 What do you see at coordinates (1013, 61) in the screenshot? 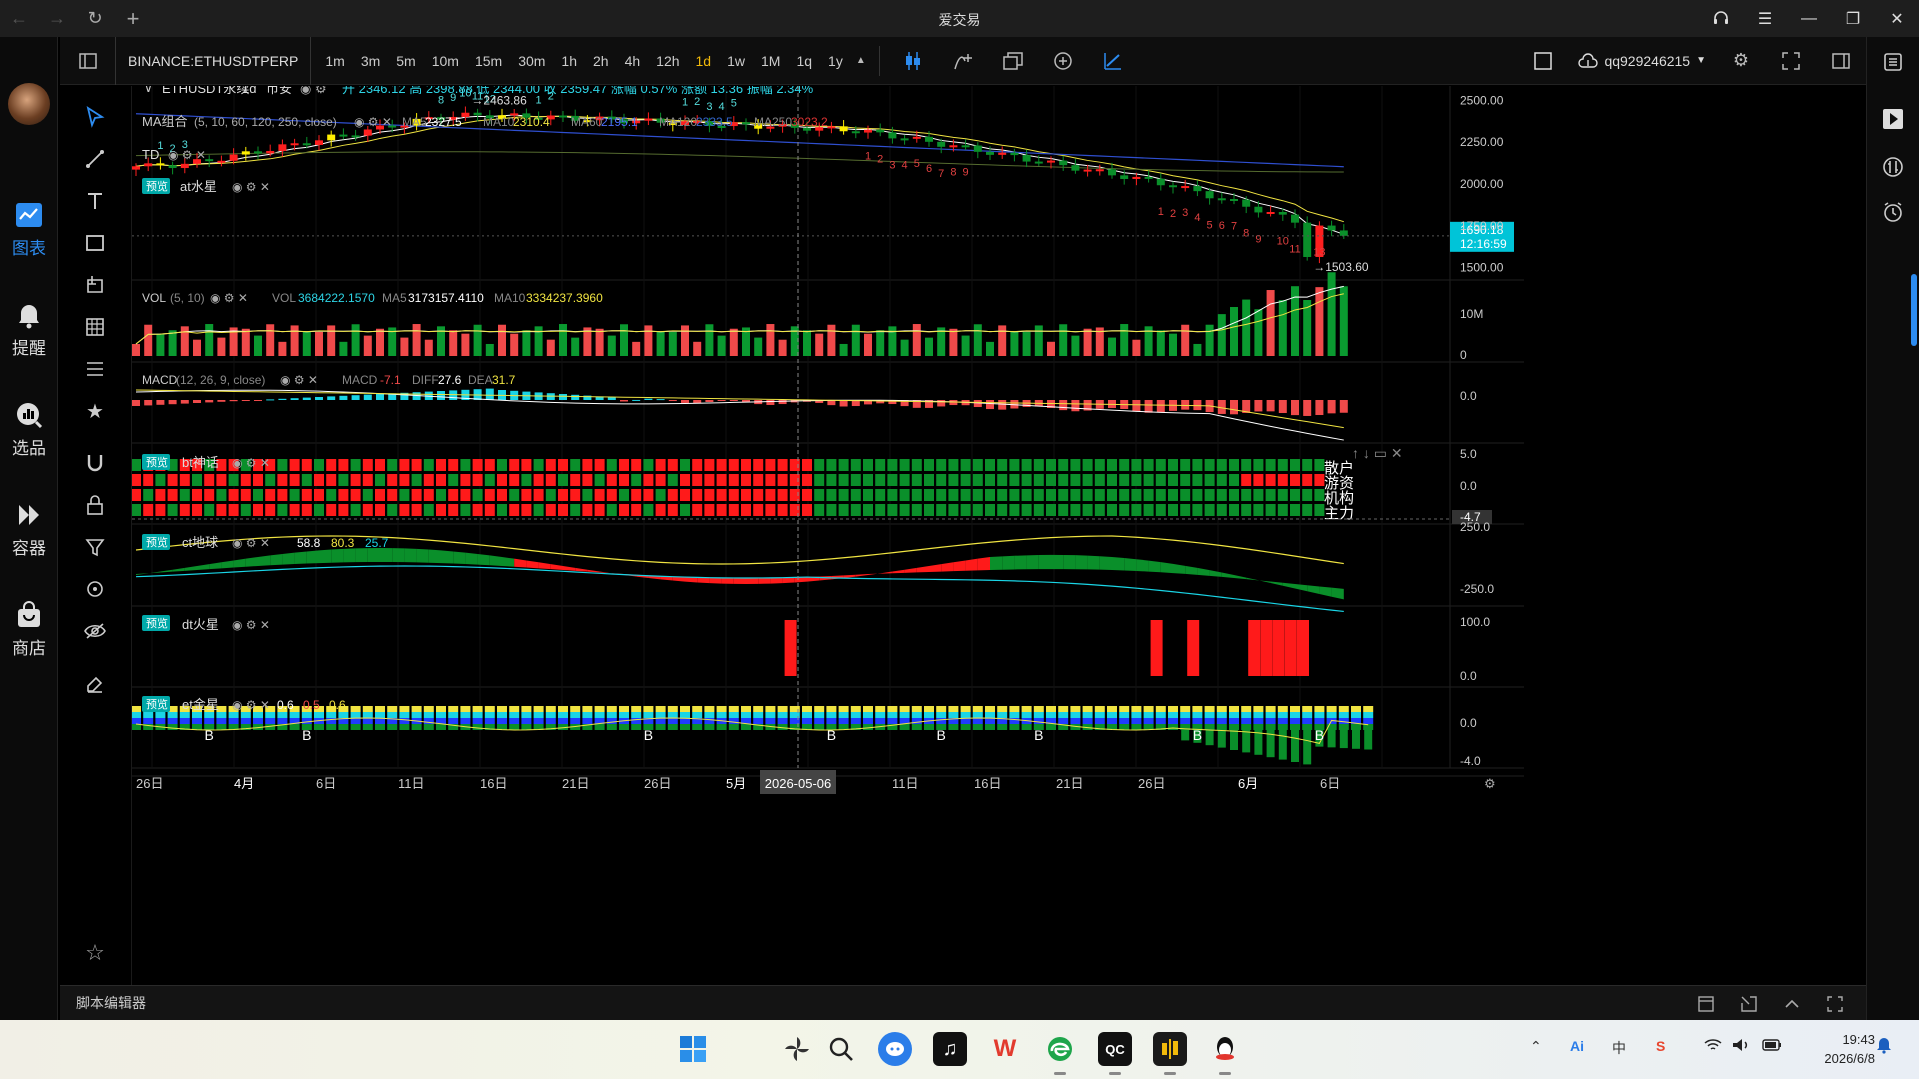
I see `compare-icon` at bounding box center [1013, 61].